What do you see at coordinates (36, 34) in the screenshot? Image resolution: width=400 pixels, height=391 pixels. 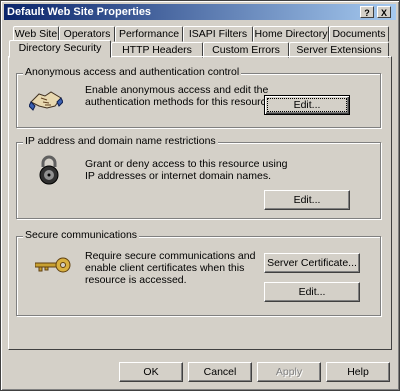 I see `tab-label: Web Site` at bounding box center [36, 34].